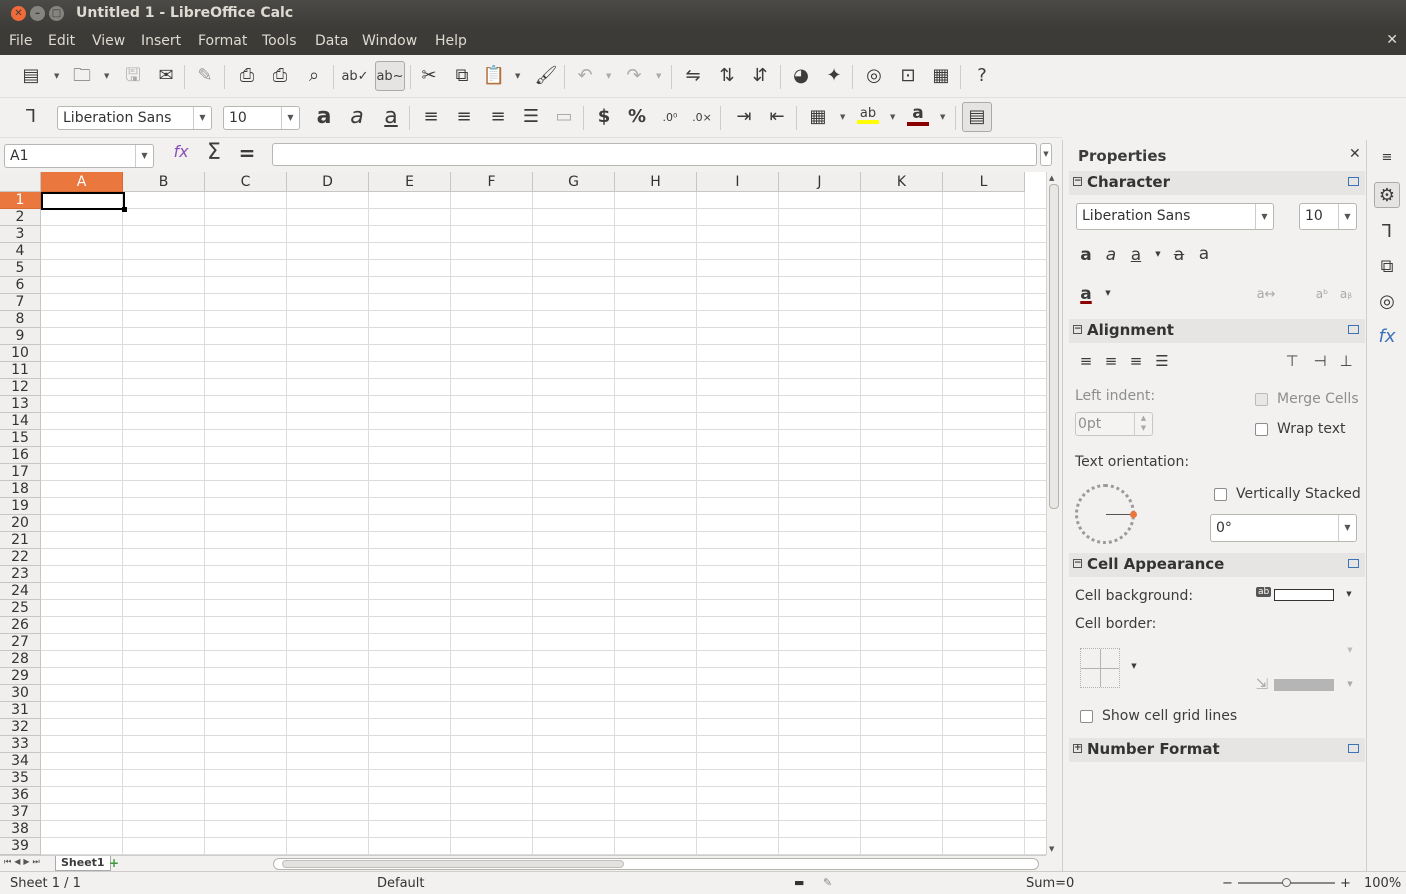 The height and width of the screenshot is (894, 1406). Describe the element at coordinates (20, 744) in the screenshot. I see `row-header-33: 33` at that location.